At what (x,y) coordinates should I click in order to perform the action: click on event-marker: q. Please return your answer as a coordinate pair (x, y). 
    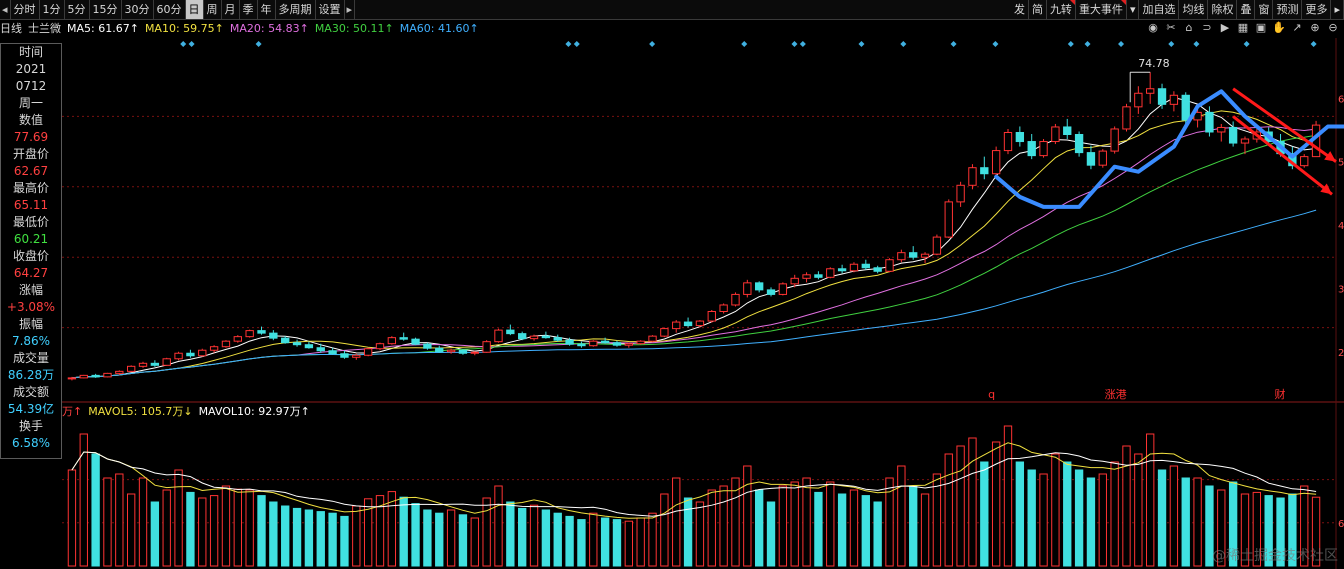
    Looking at the image, I should click on (991, 394).